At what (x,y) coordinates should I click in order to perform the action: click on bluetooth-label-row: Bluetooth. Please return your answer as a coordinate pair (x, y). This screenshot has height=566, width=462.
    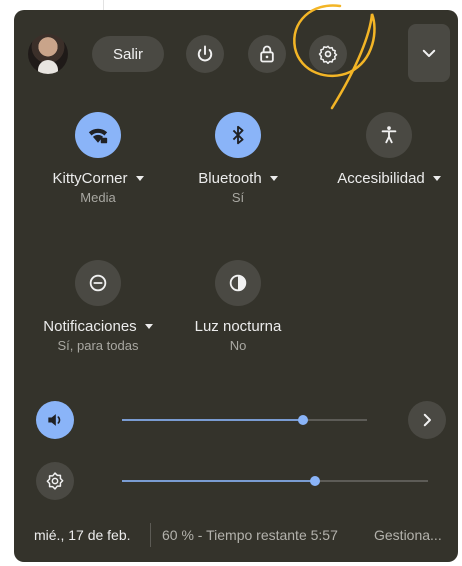
    Looking at the image, I should click on (238, 178).